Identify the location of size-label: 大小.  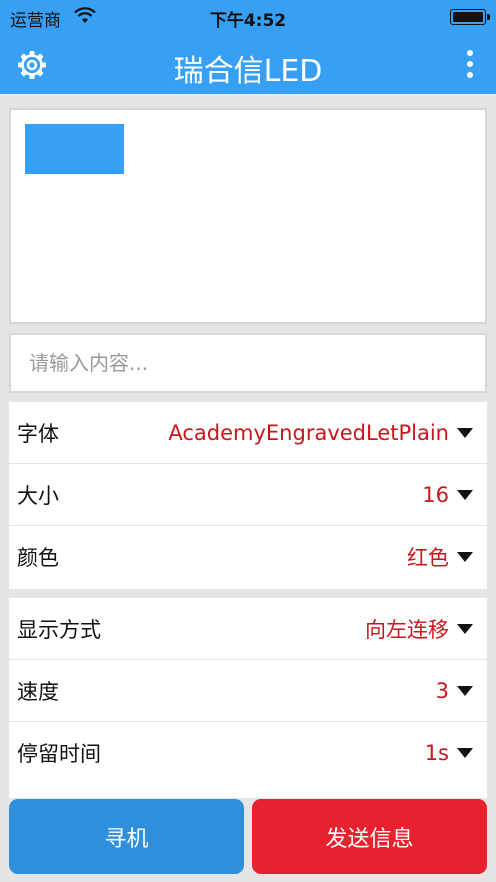
(38, 495).